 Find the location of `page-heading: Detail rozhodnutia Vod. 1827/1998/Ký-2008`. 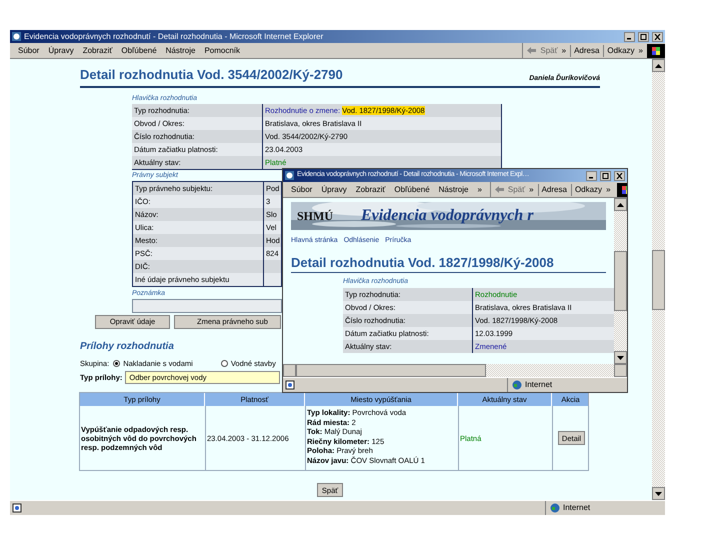

page-heading: Detail rozhodnutia Vod. 1827/1998/Ký-2008 is located at coordinates (448, 262).